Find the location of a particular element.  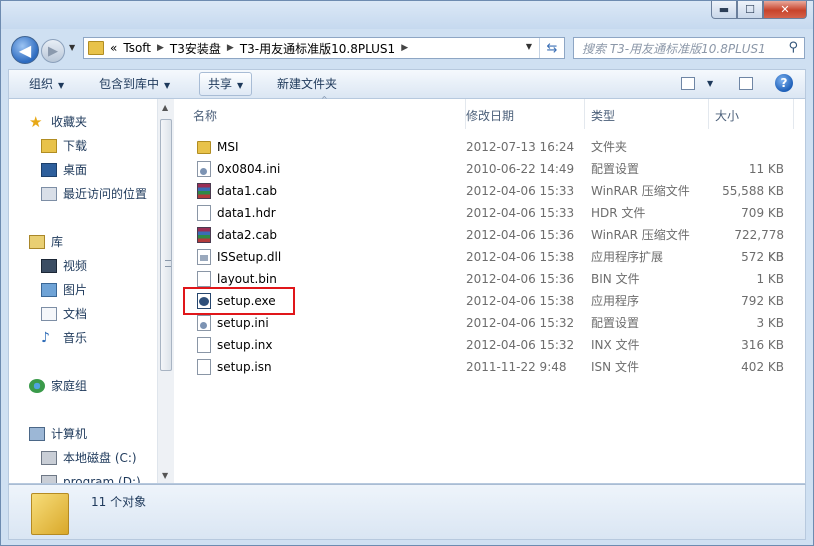

file-row: setup.isn 2011-11-22 9:48 ISN 文件 402 KB is located at coordinates (485, 367).